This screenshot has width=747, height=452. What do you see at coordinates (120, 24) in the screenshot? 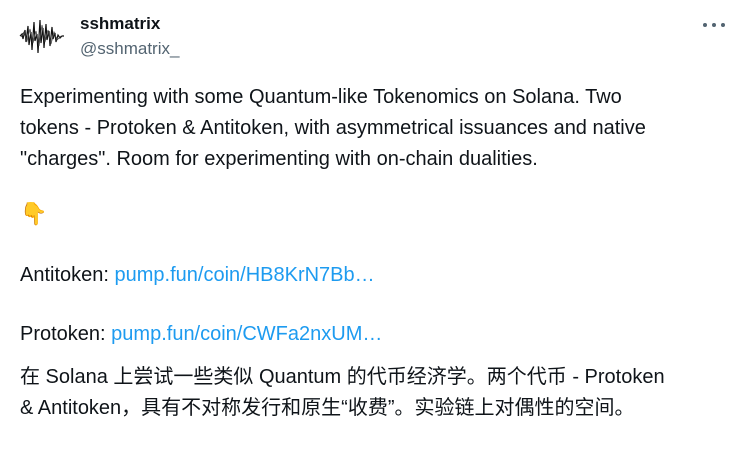
I see `display-name: sshmatrix` at bounding box center [120, 24].